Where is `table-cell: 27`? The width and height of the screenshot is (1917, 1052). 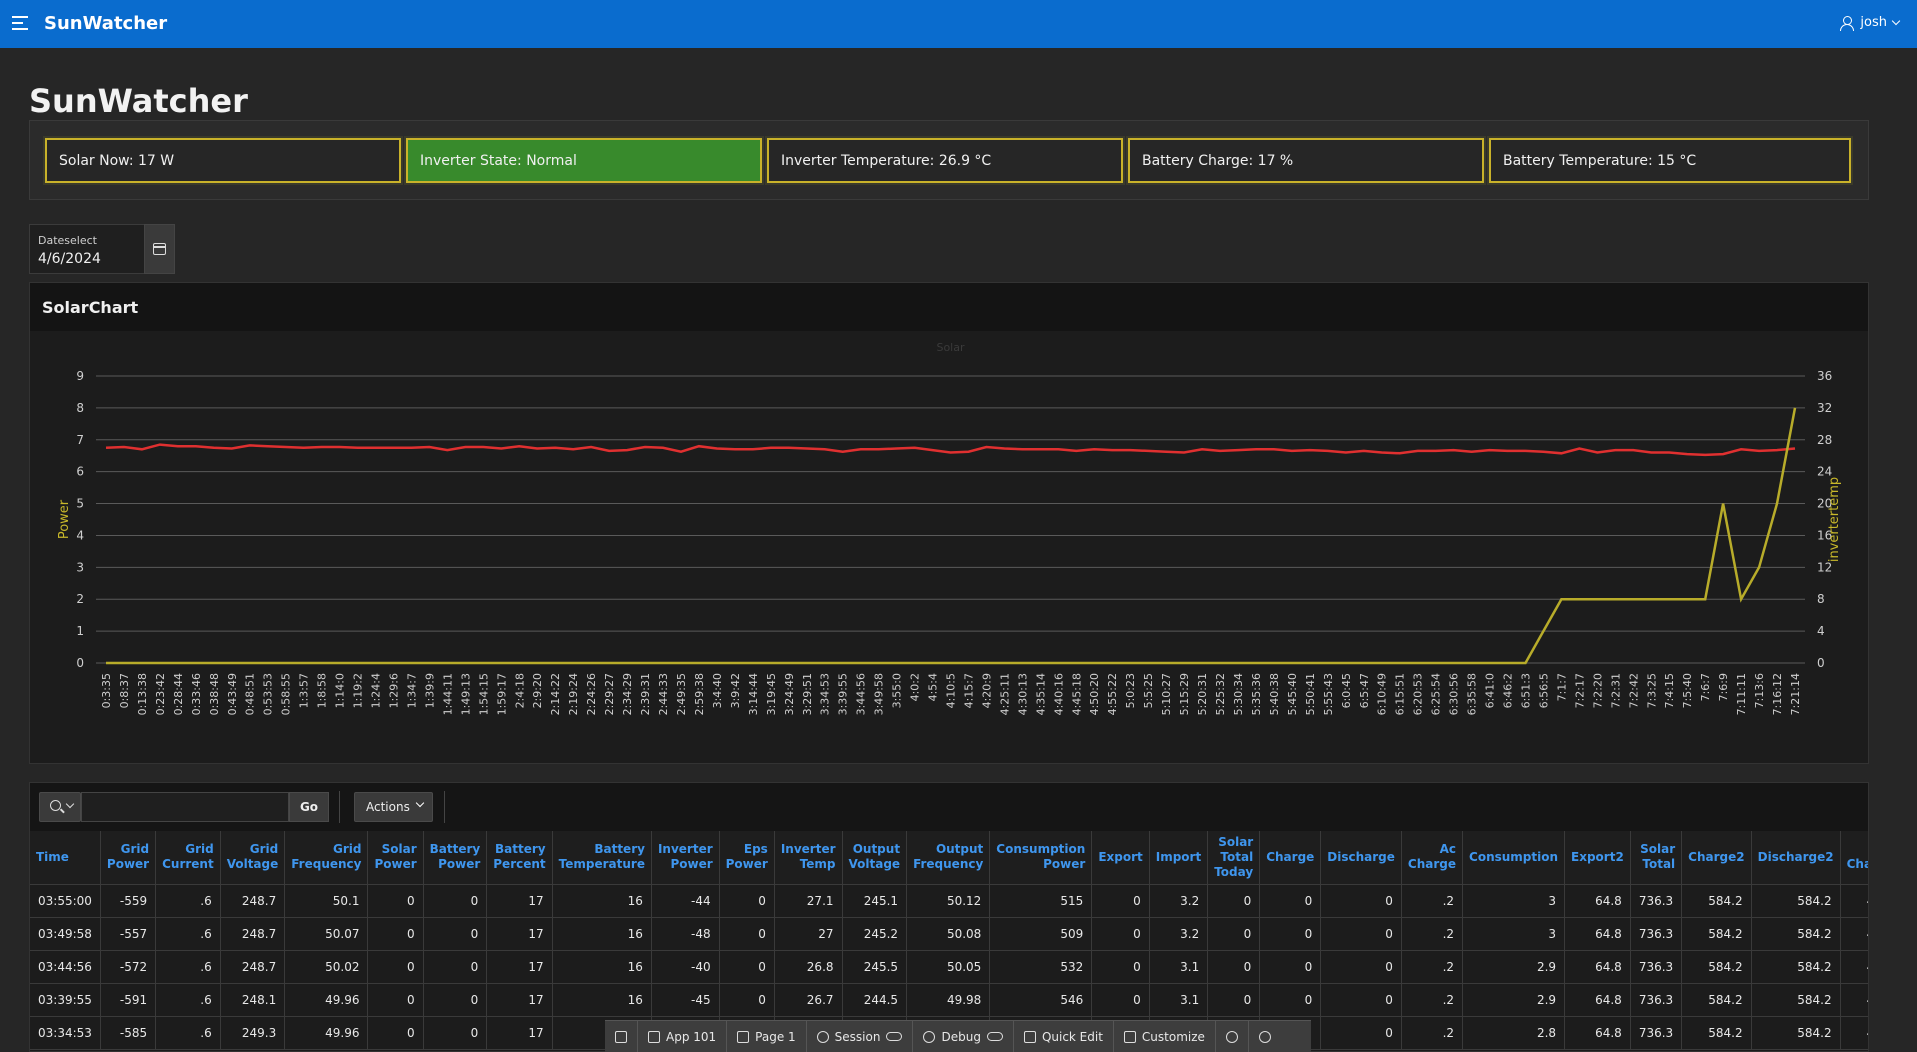
table-cell: 27 is located at coordinates (808, 934).